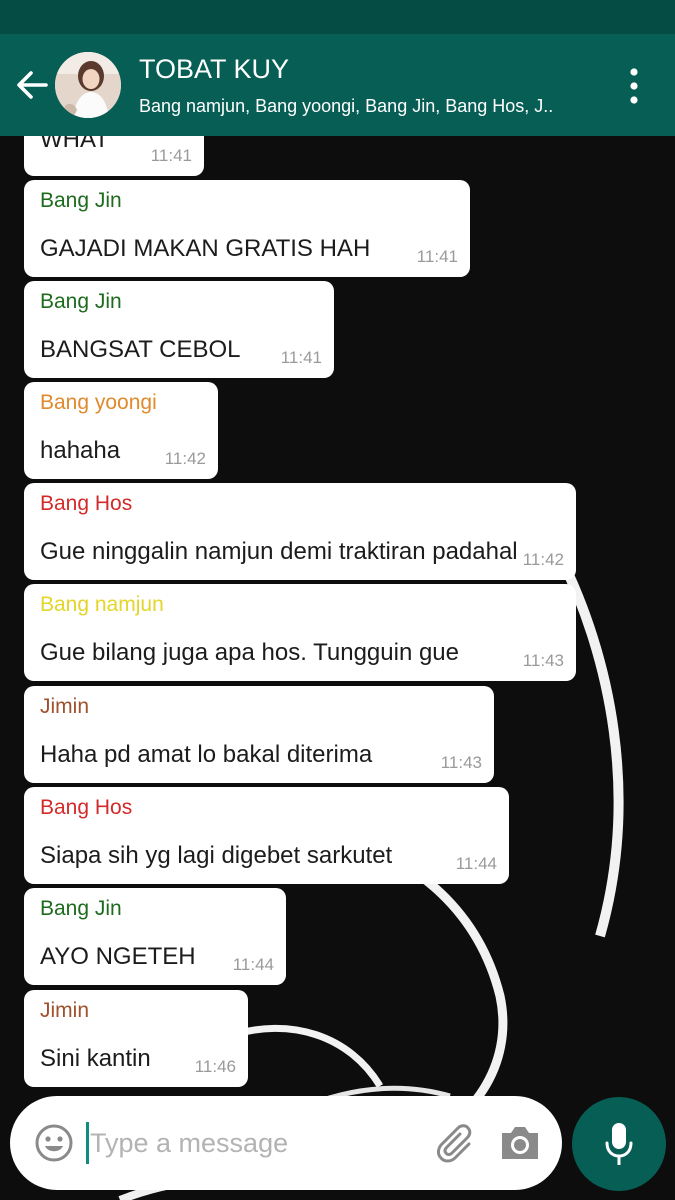 The width and height of the screenshot is (675, 1200). Describe the element at coordinates (205, 248) in the screenshot. I see `message-text: GAJADI MAKAN GRATIS HAH` at that location.